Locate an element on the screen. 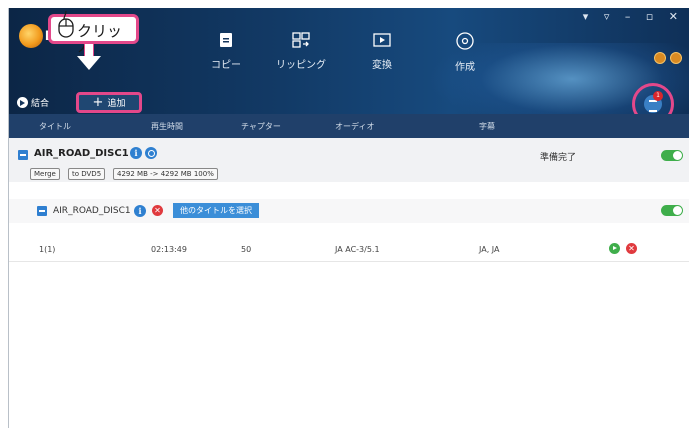  play-icon is located at coordinates (614, 248).